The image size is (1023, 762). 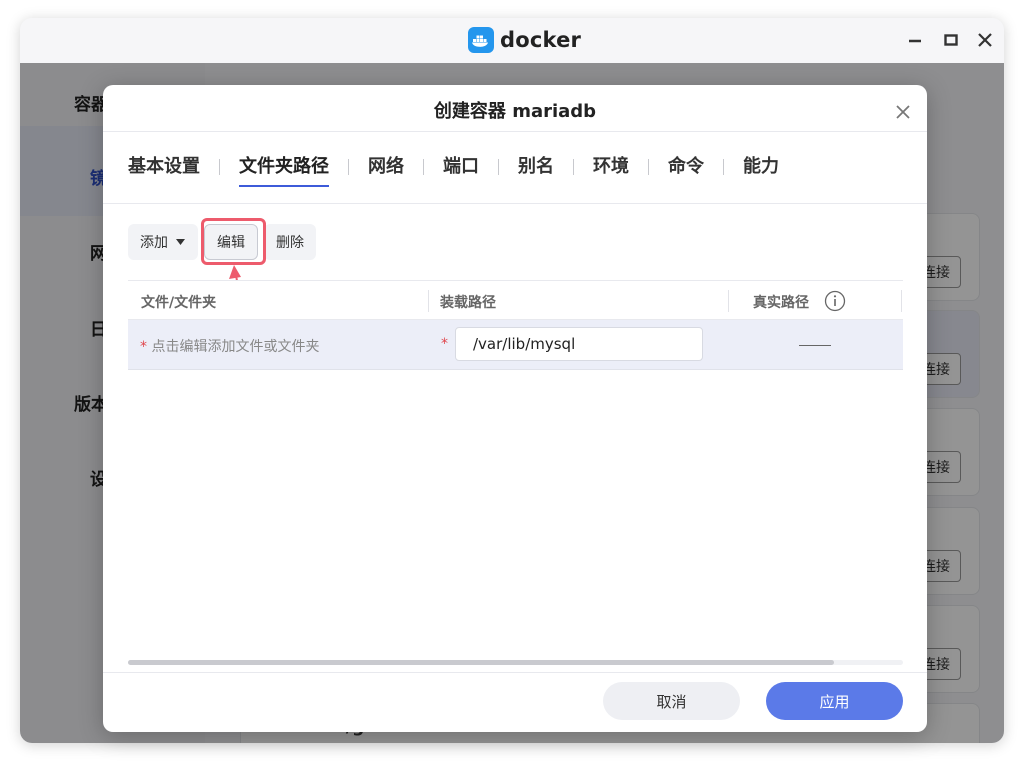 I want to click on mount-path-input: /var/lib/mysql, so click(x=579, y=344).